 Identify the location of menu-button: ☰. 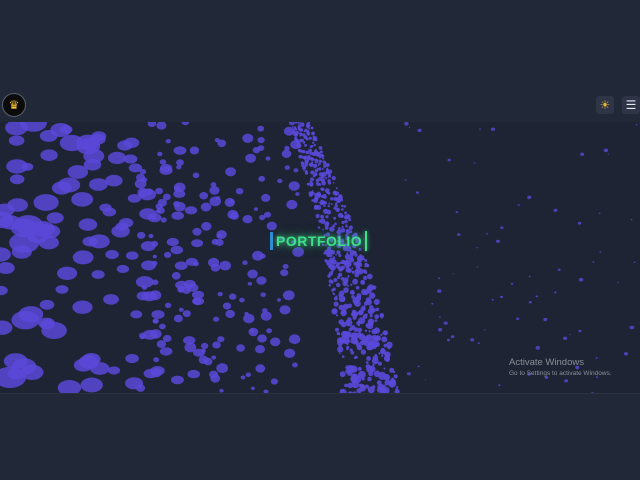
(631, 105).